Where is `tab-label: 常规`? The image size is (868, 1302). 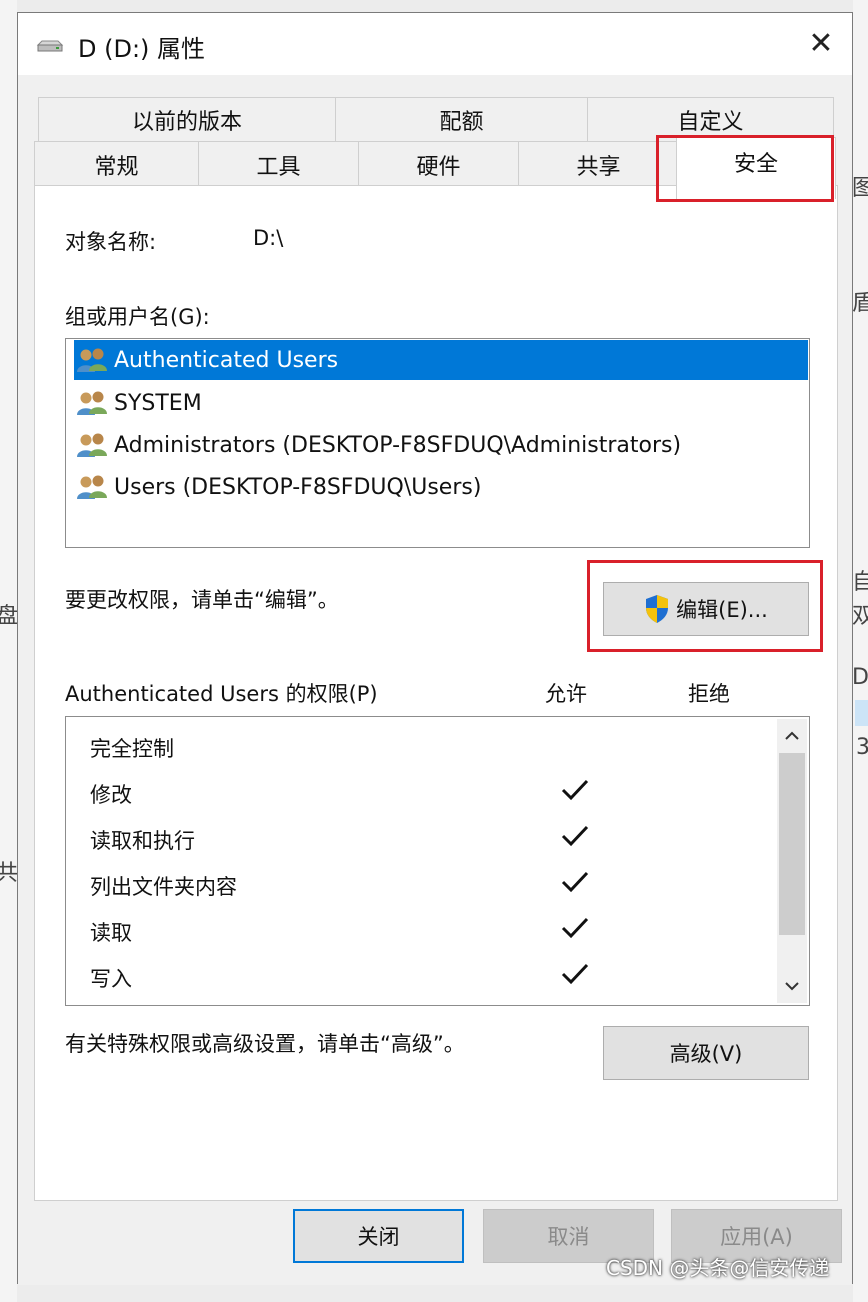
tab-label: 常规 is located at coordinates (116, 167).